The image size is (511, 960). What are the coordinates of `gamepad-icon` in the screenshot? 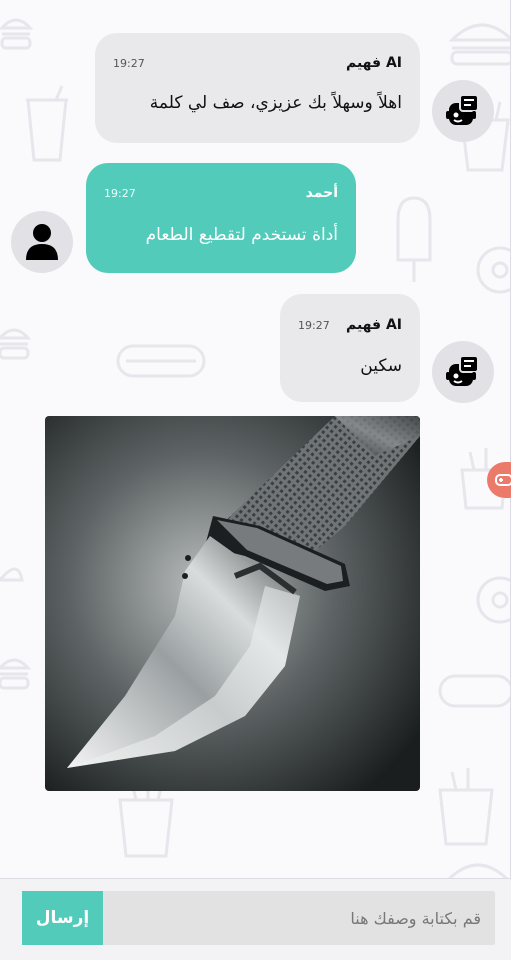 It's located at (503, 480).